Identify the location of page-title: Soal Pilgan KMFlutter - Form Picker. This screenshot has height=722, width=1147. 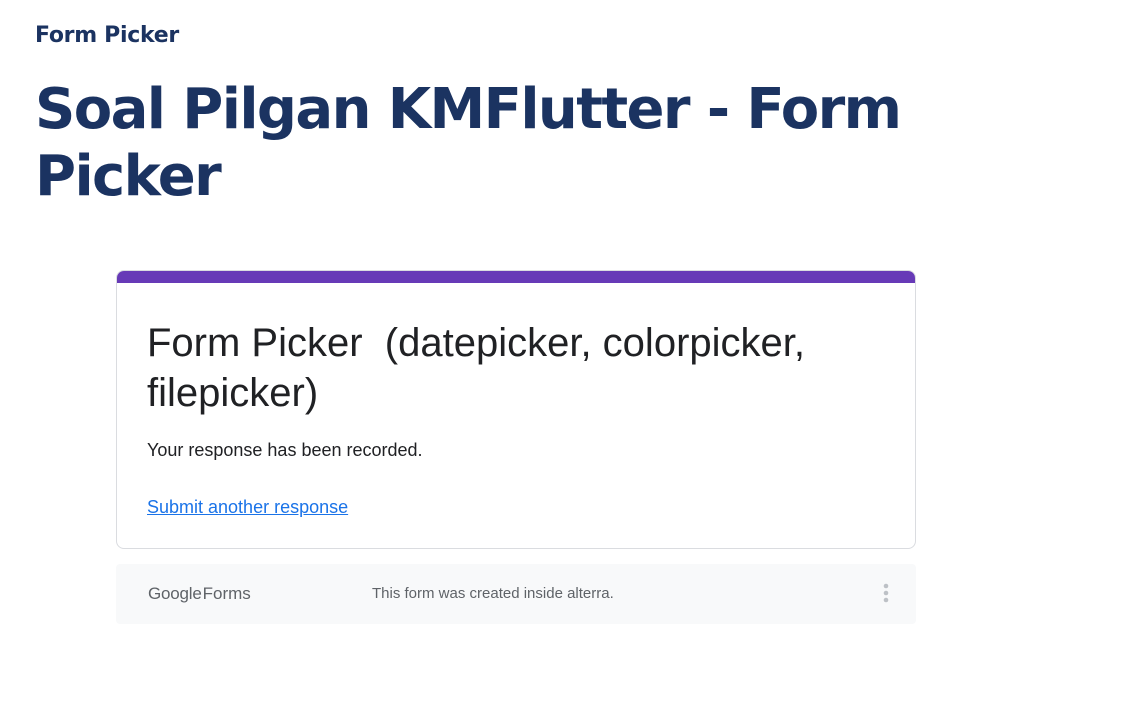
(468, 143).